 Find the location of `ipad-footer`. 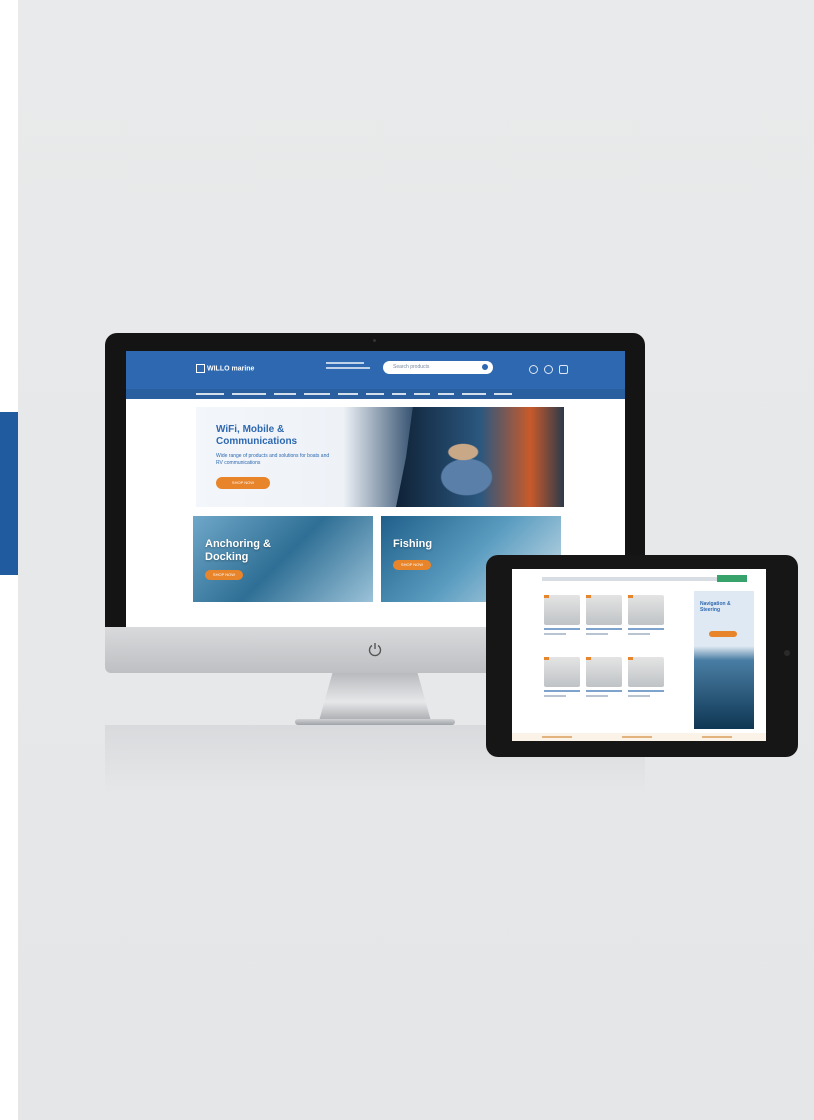

ipad-footer is located at coordinates (639, 737).